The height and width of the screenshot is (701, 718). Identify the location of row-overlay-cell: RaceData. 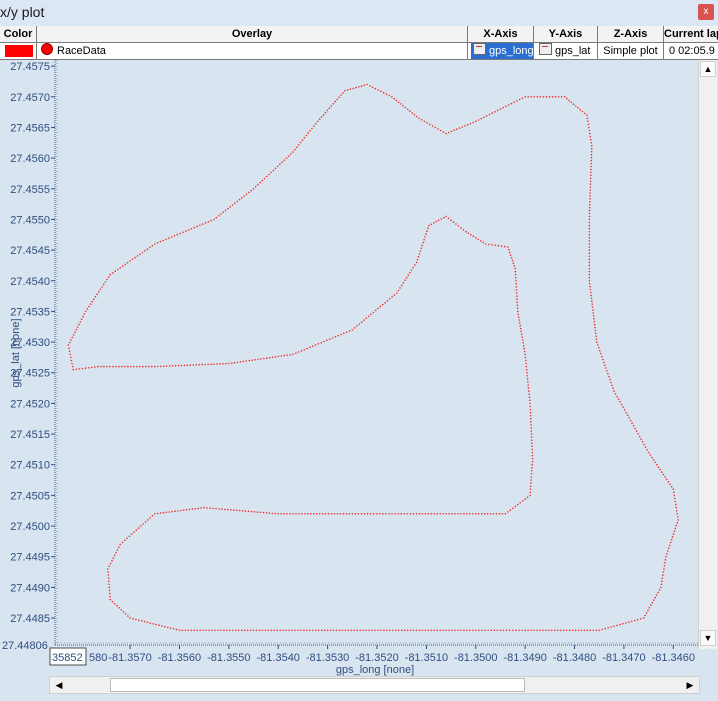
(252, 51).